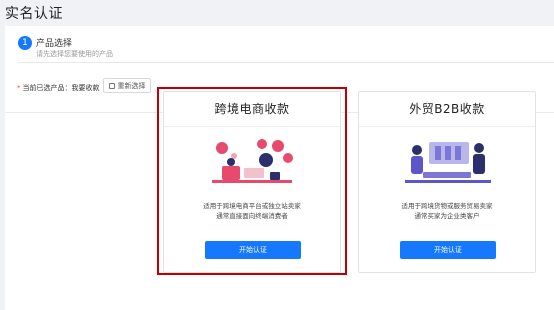 This screenshot has width=554, height=310. What do you see at coordinates (74, 54) in the screenshot?
I see `step-description: 请先选择您要使用的产品` at bounding box center [74, 54].